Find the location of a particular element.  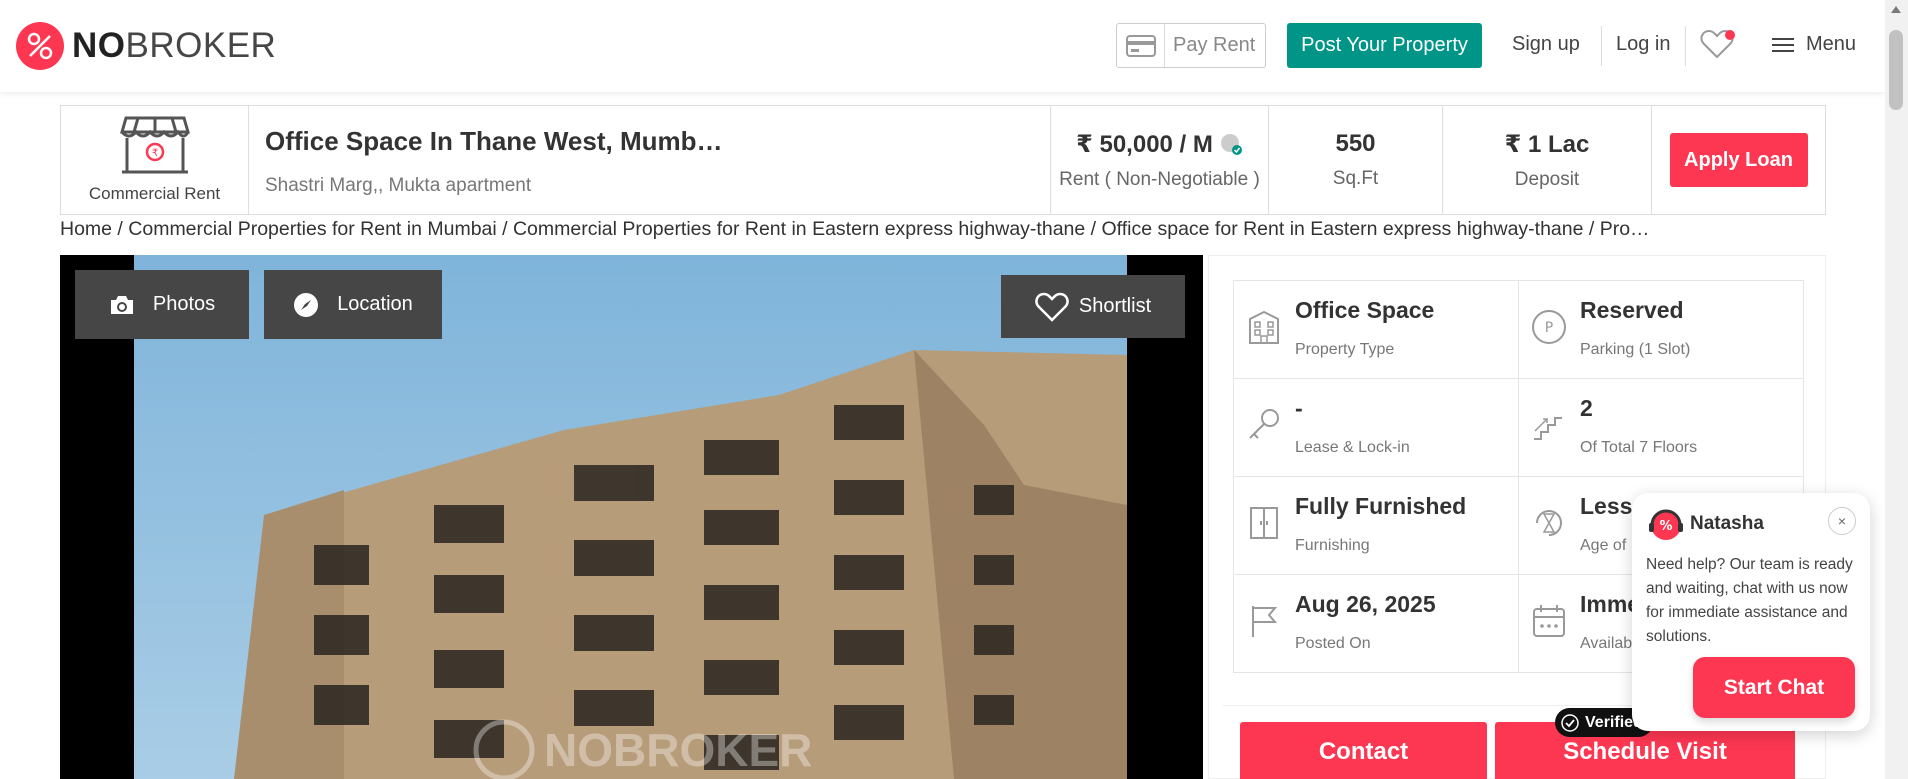

apply-loan-cell: Apply Loan is located at coordinates (1738, 160).